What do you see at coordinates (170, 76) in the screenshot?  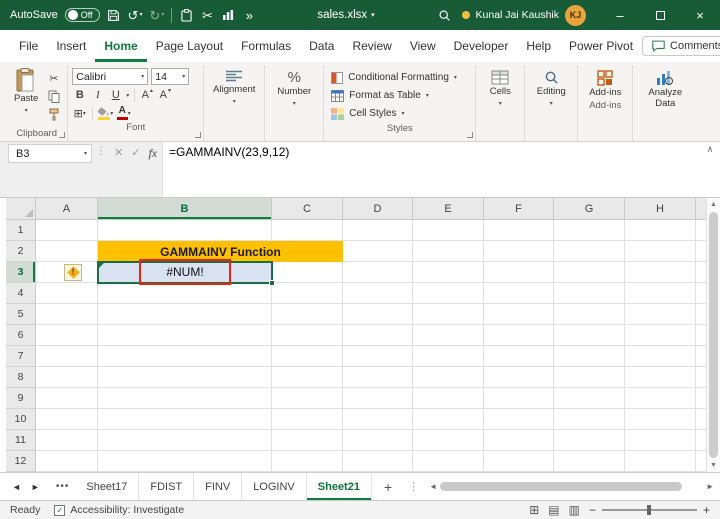 I see `font-size-combobox: 14 ▾` at bounding box center [170, 76].